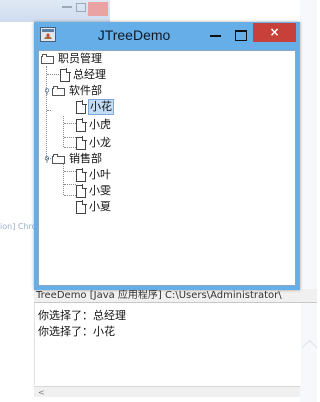 The image size is (320, 402). I want to click on tree-node-leaf: 小龙, so click(93, 143).